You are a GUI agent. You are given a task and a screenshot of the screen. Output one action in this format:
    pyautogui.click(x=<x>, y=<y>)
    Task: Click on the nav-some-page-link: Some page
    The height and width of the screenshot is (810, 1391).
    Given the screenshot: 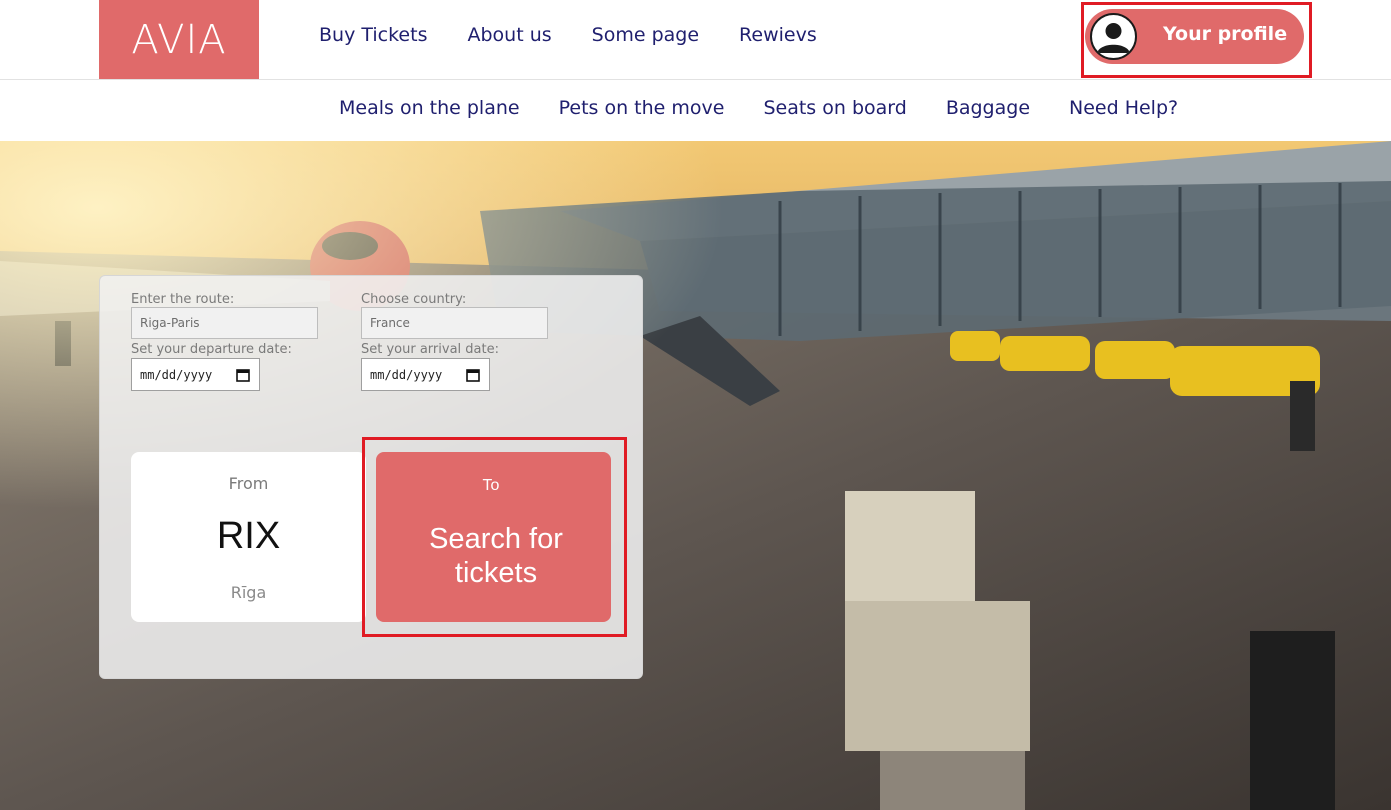 What is the action you would take?
    pyautogui.click(x=645, y=35)
    